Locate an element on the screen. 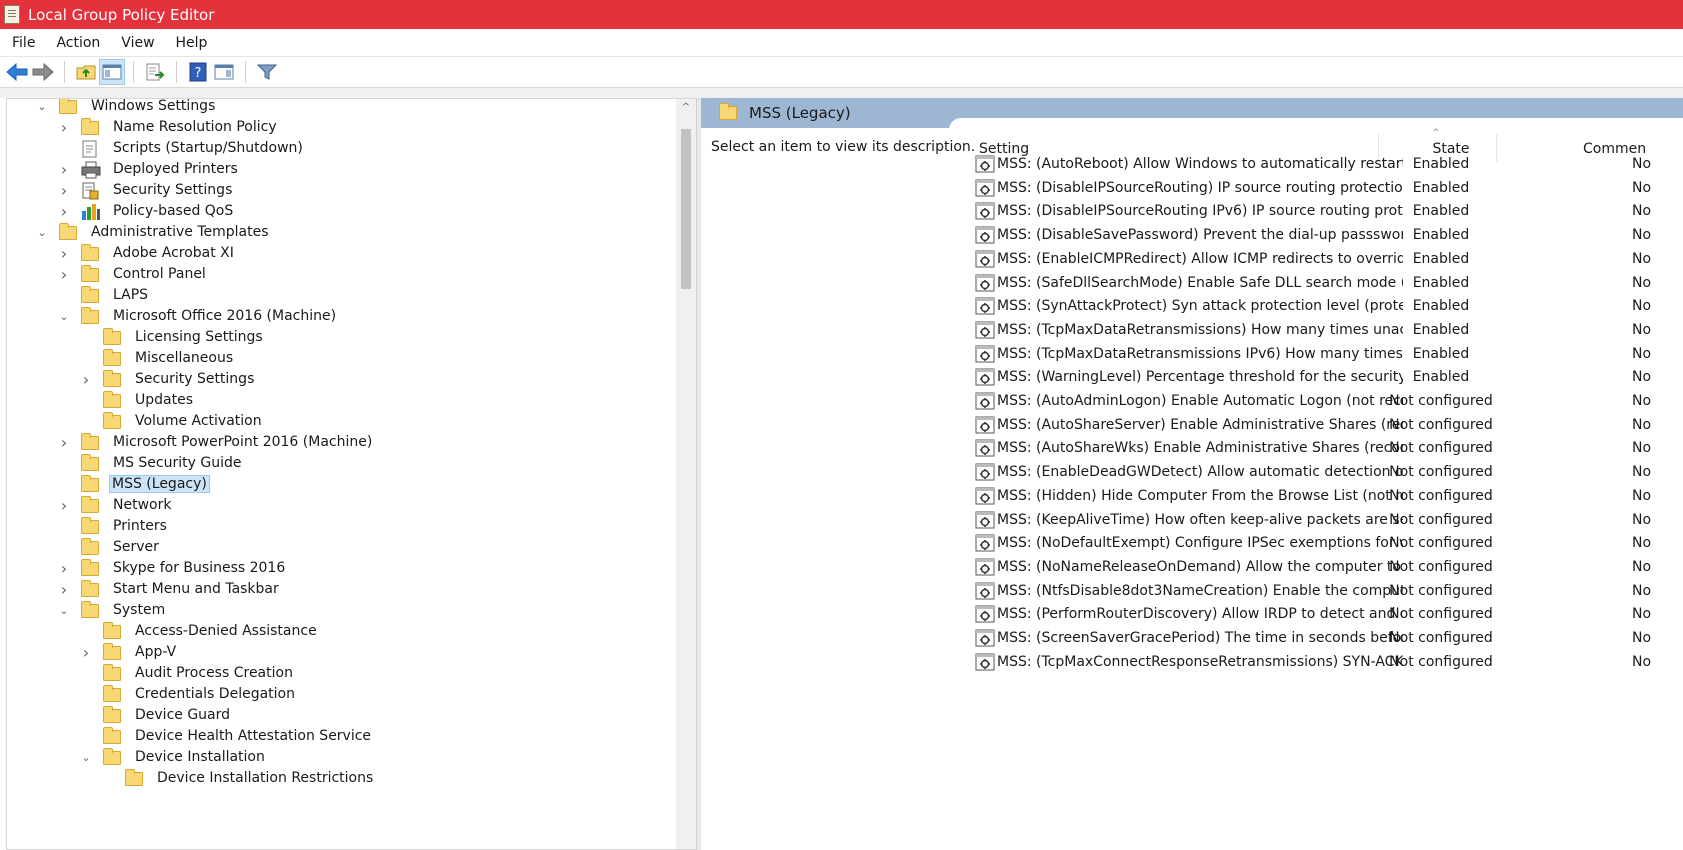 The width and height of the screenshot is (1683, 850). tree-item-label: Device Guard is located at coordinates (183, 715).